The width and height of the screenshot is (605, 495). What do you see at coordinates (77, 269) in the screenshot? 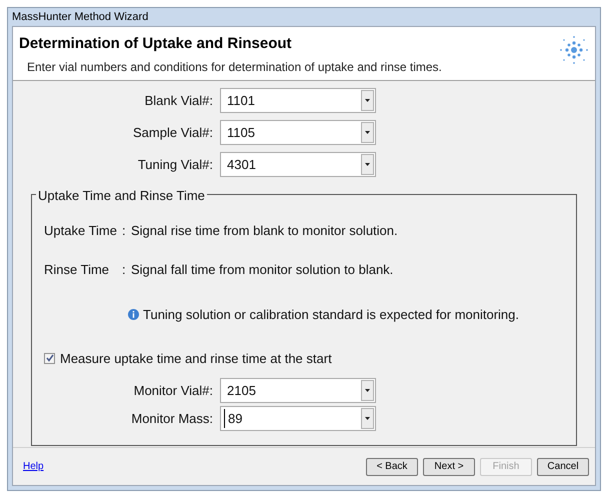
I see `term-label: Rinse Time` at bounding box center [77, 269].